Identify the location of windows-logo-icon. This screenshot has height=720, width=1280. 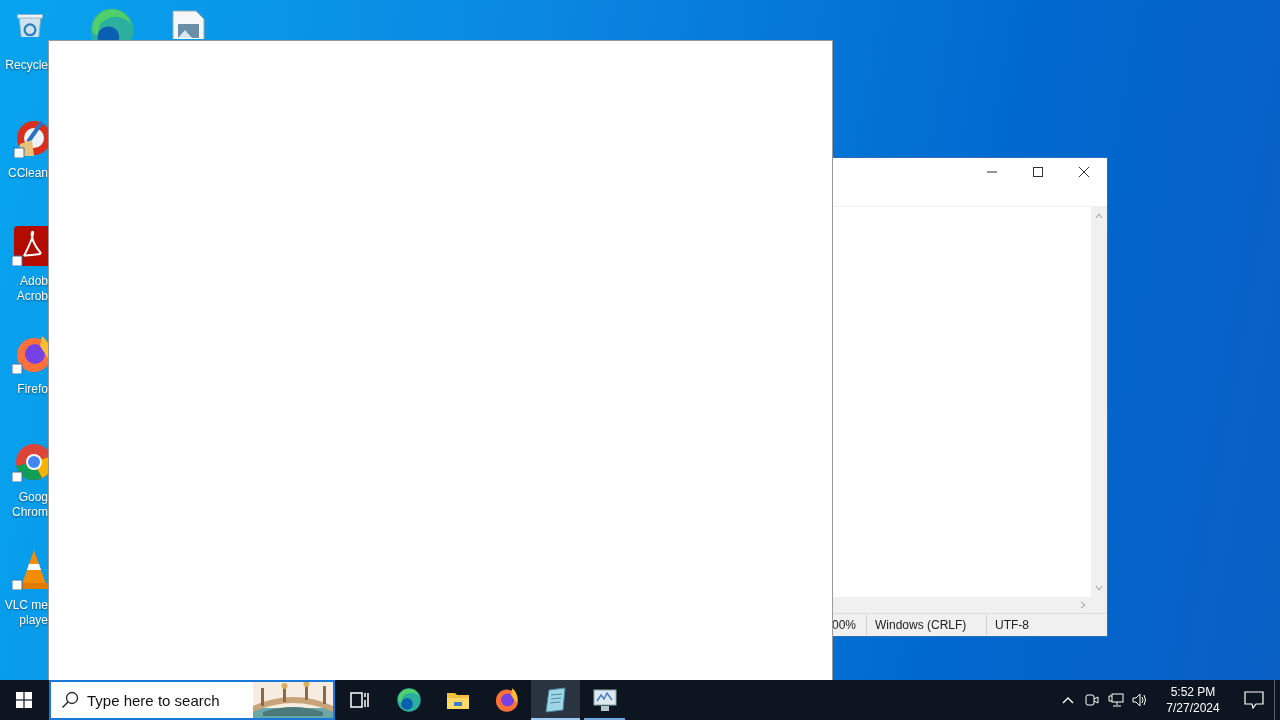
(24, 700).